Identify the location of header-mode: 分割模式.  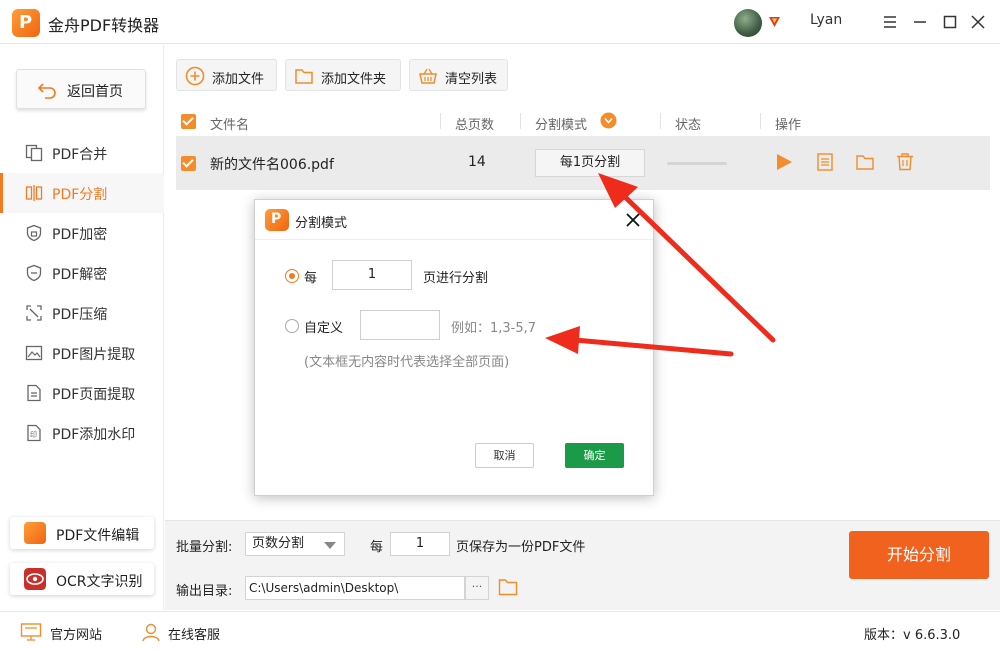
(561, 125).